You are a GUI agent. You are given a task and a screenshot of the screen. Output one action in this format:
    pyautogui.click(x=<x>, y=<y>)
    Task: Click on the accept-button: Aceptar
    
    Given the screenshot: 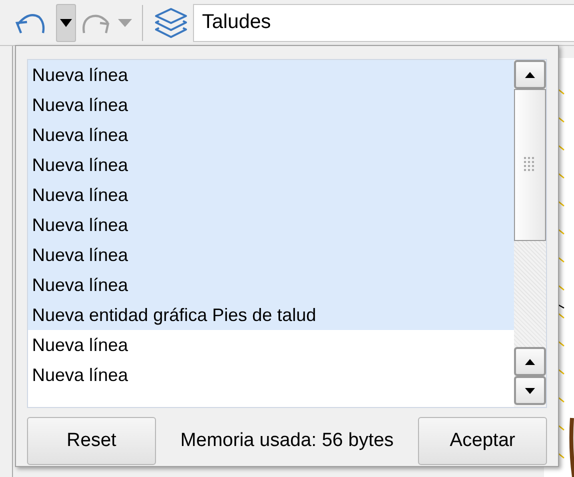 What is the action you would take?
    pyautogui.click(x=482, y=441)
    